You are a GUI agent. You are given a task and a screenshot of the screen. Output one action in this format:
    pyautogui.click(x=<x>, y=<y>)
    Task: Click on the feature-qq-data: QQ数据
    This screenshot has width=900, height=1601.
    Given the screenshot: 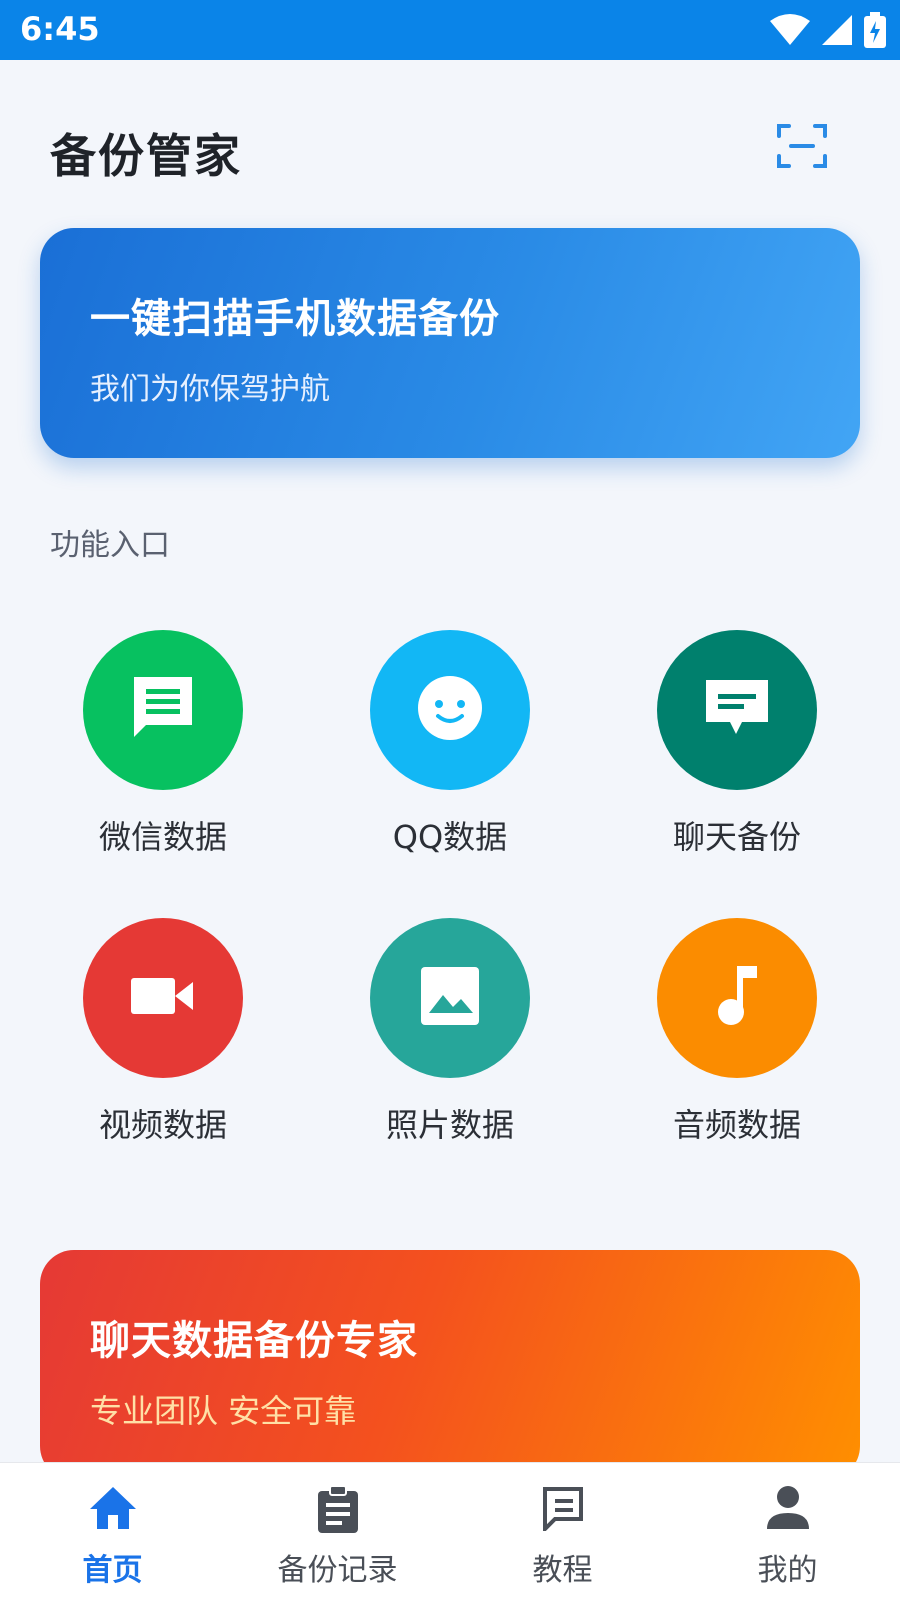 What is the action you would take?
    pyautogui.click(x=450, y=750)
    